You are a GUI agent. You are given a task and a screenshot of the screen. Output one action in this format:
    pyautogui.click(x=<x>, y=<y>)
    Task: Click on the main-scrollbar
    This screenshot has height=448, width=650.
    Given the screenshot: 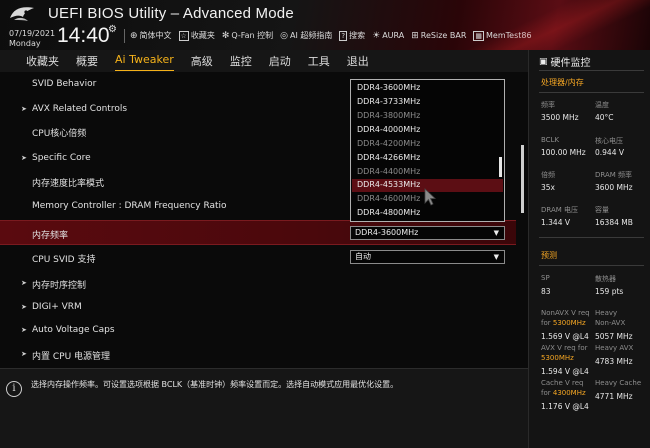 What is the action you would take?
    pyautogui.click(x=522, y=179)
    